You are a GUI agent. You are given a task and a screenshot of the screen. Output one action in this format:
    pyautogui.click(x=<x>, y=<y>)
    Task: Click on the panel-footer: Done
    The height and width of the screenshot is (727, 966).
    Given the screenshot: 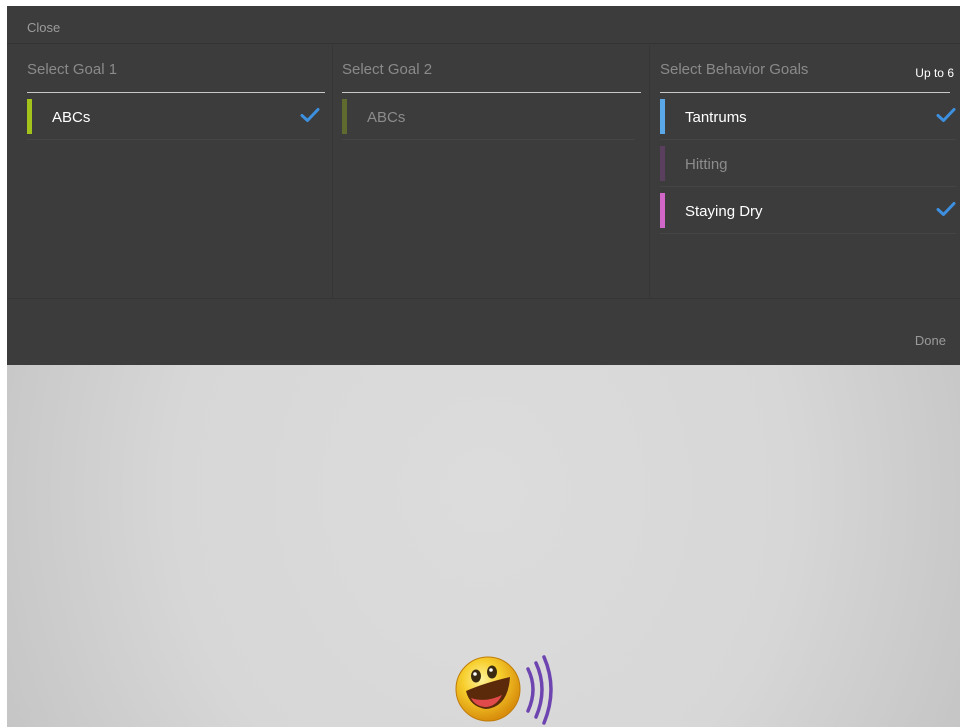 What is the action you would take?
    pyautogui.click(x=483, y=331)
    